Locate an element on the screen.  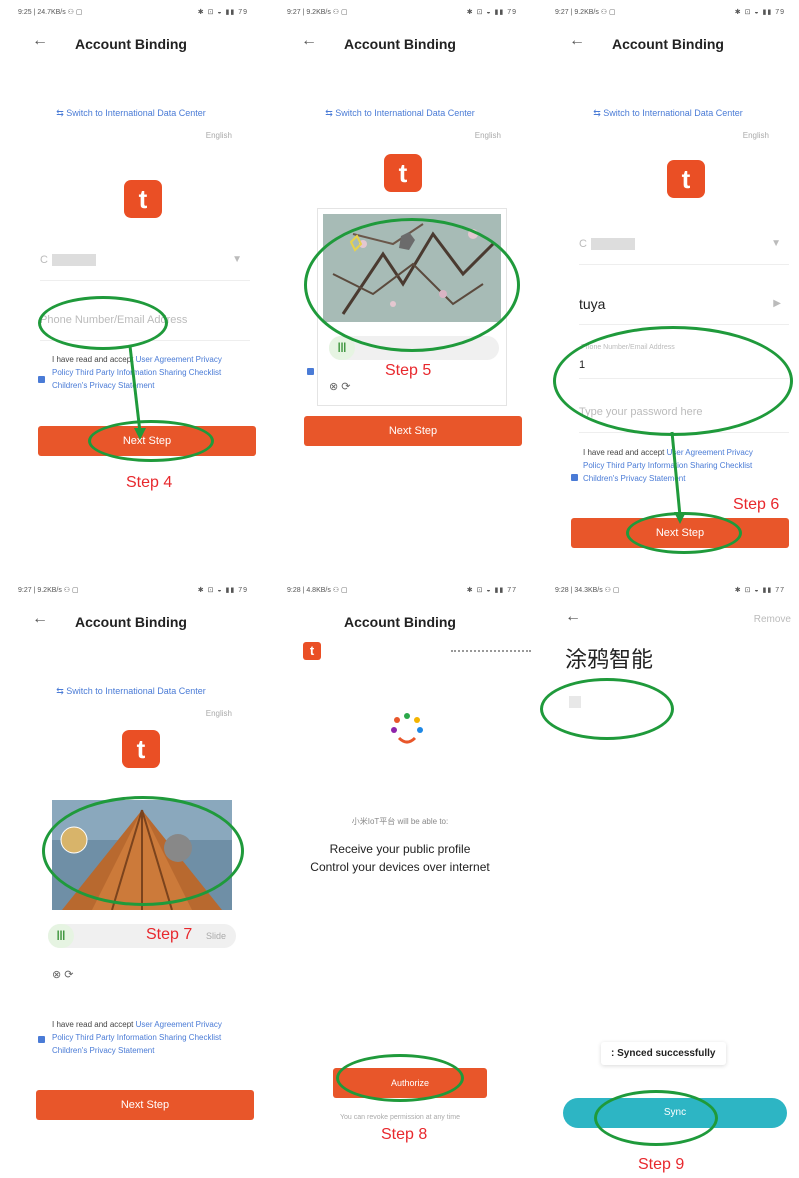
password-input: Type your password here is located at coordinates (684, 412).